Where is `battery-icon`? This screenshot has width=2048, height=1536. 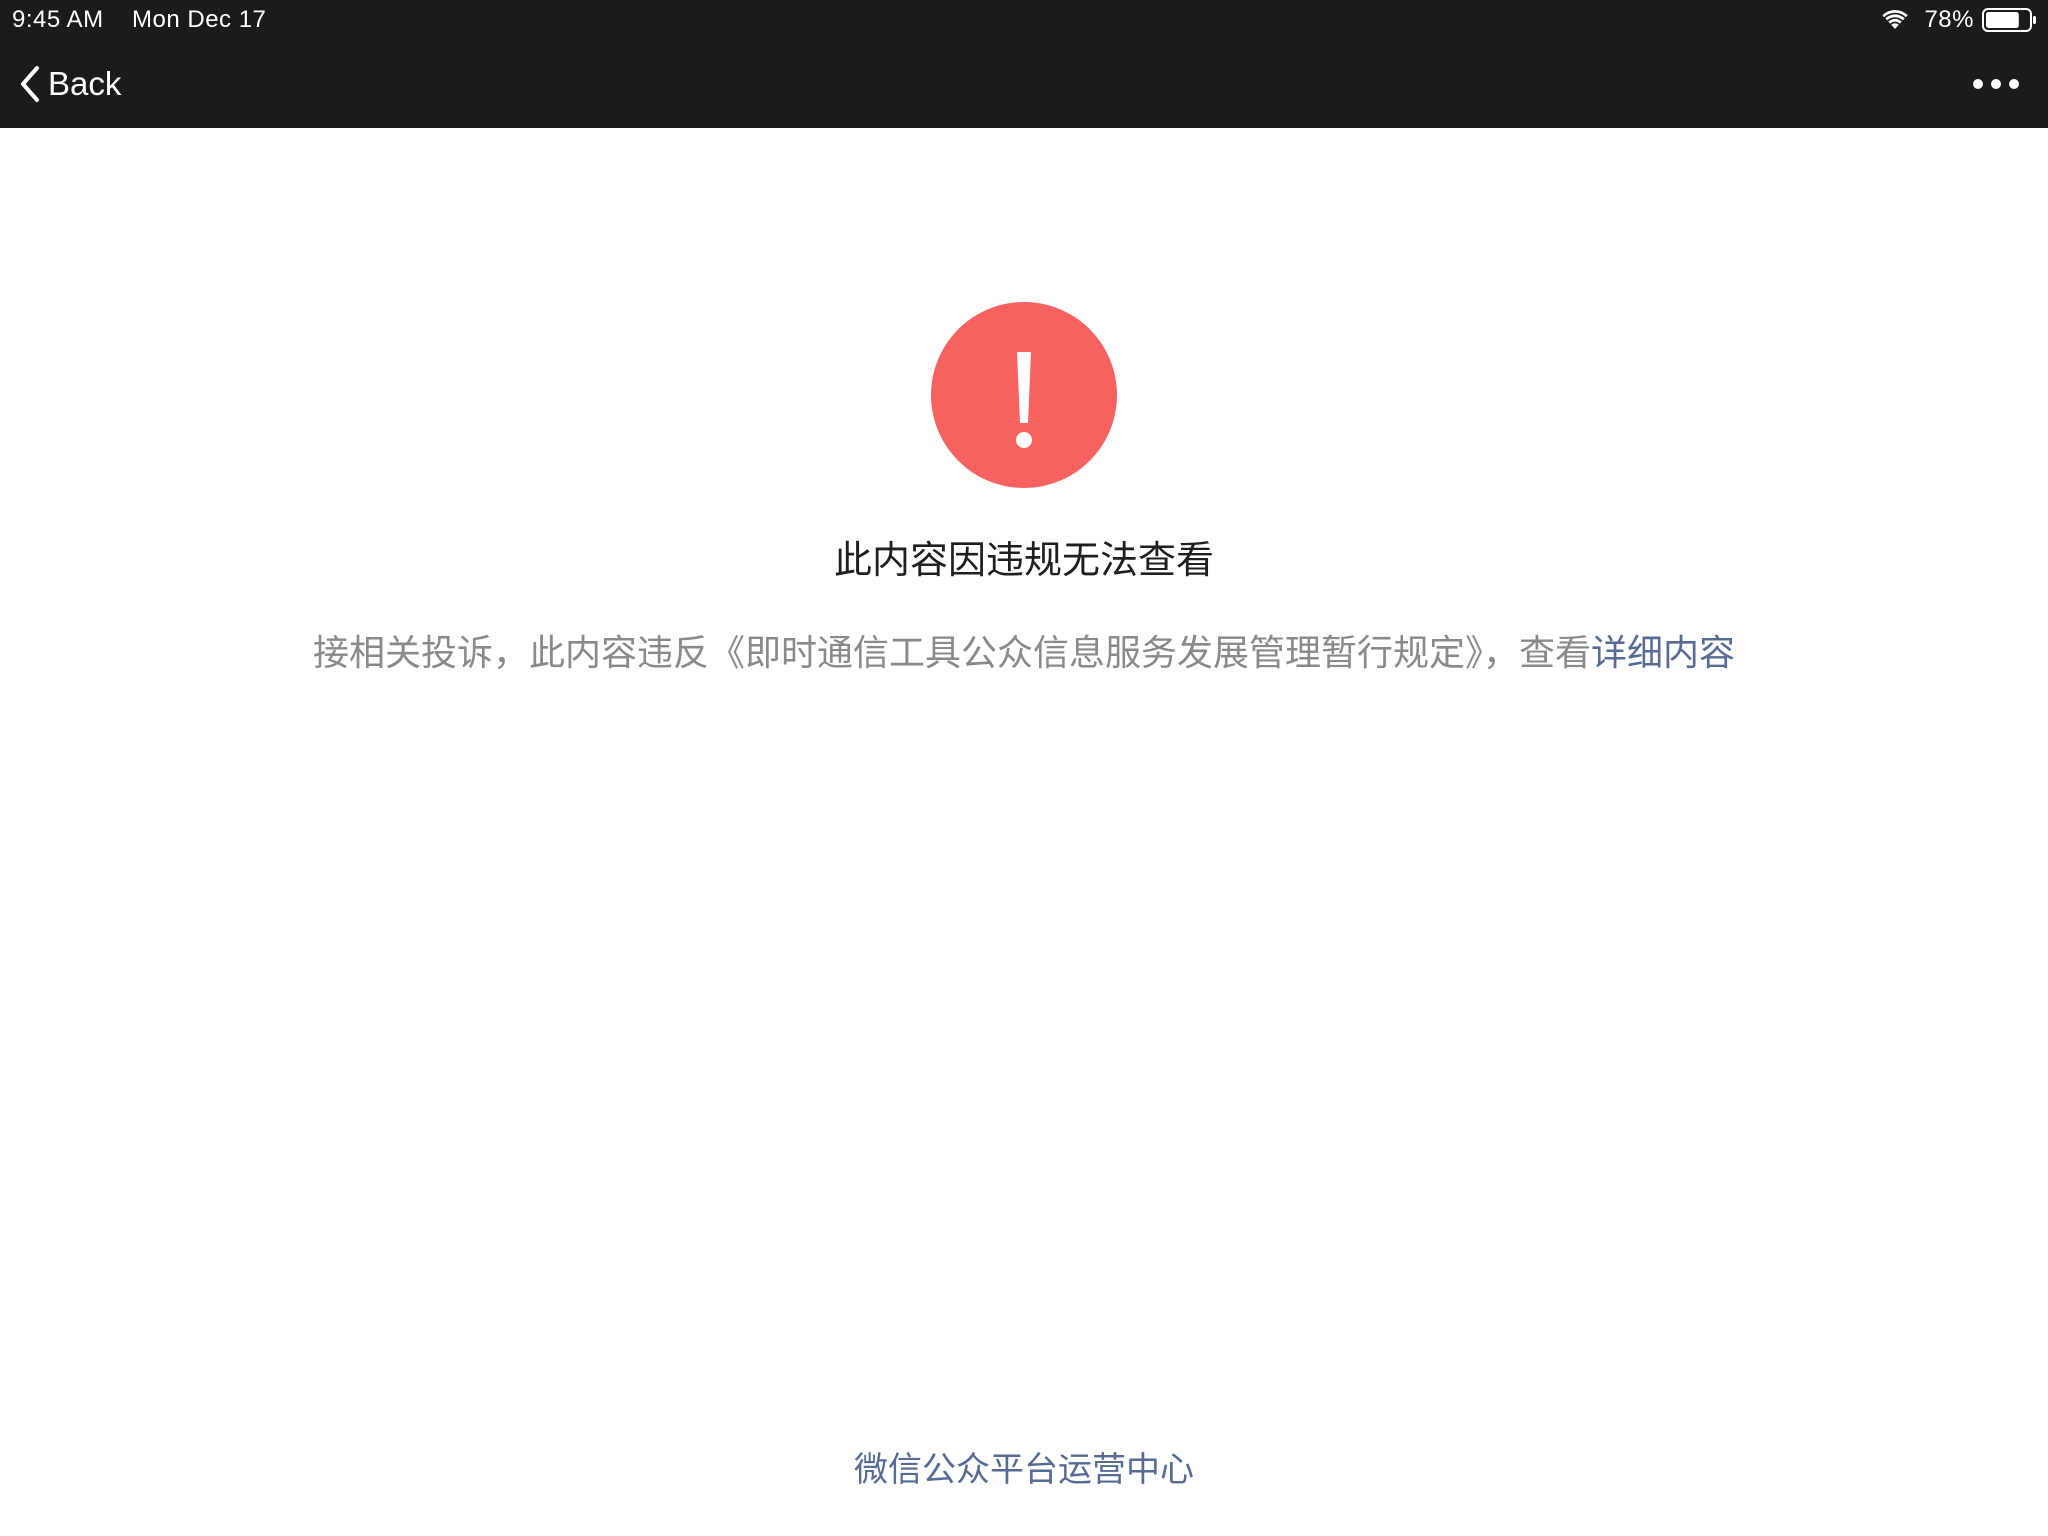
battery-icon is located at coordinates (2009, 20).